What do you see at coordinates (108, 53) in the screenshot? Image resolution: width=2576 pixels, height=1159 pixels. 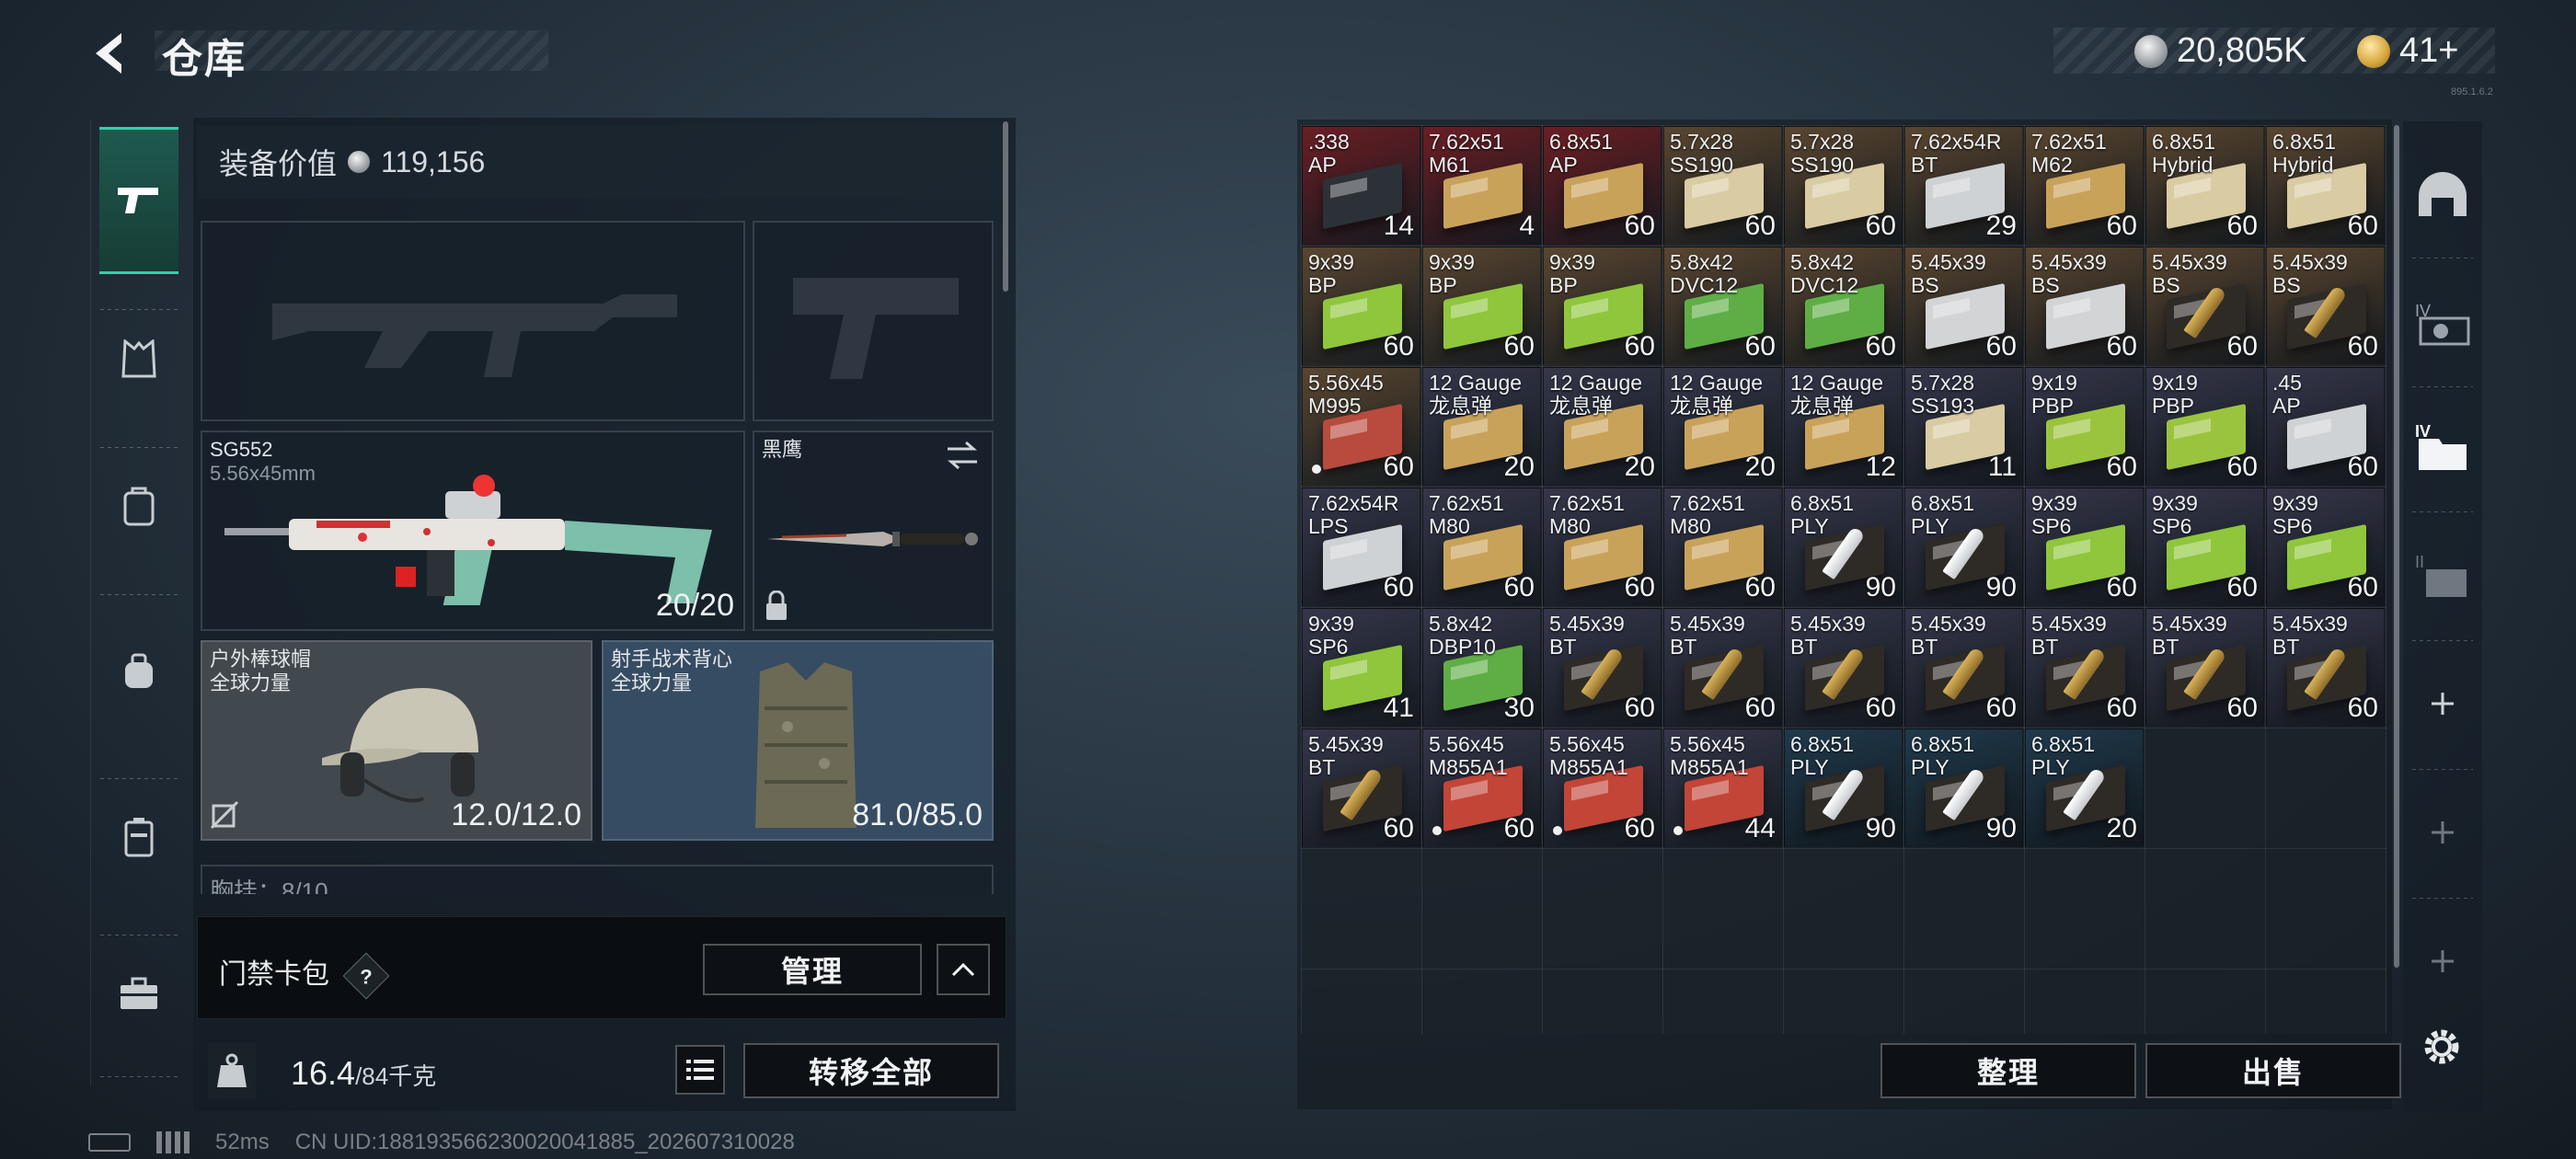 I see `back-arrow-icon` at bounding box center [108, 53].